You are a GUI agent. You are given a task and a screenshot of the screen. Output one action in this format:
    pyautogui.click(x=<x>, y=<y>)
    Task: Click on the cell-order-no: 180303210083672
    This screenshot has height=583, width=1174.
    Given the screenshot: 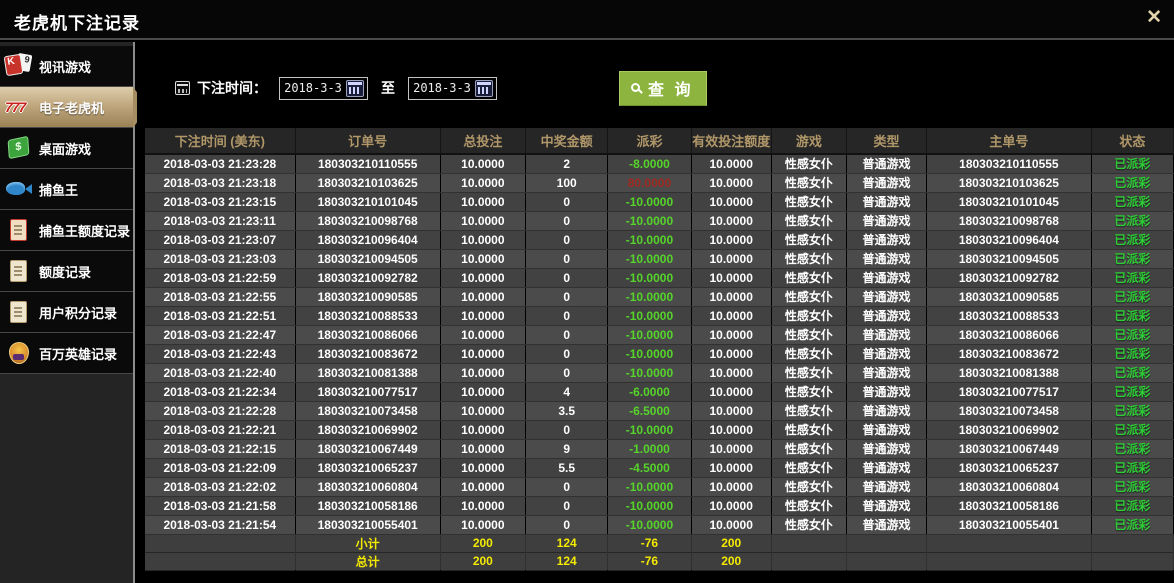 What is the action you would take?
    pyautogui.click(x=368, y=354)
    